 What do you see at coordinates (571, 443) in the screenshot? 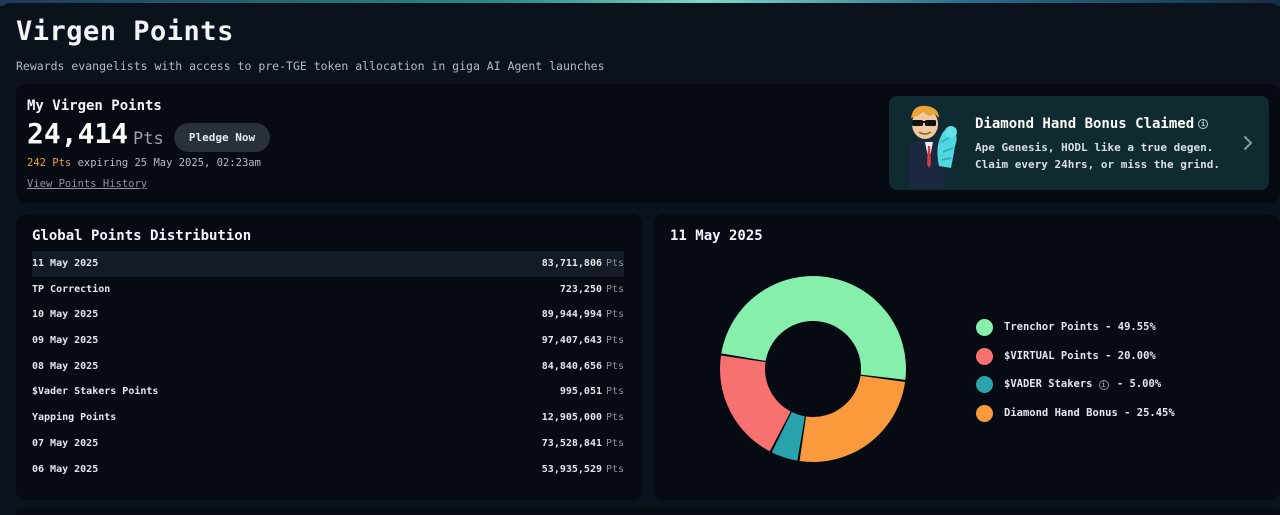
I see `row-value: 73,528,841` at bounding box center [571, 443].